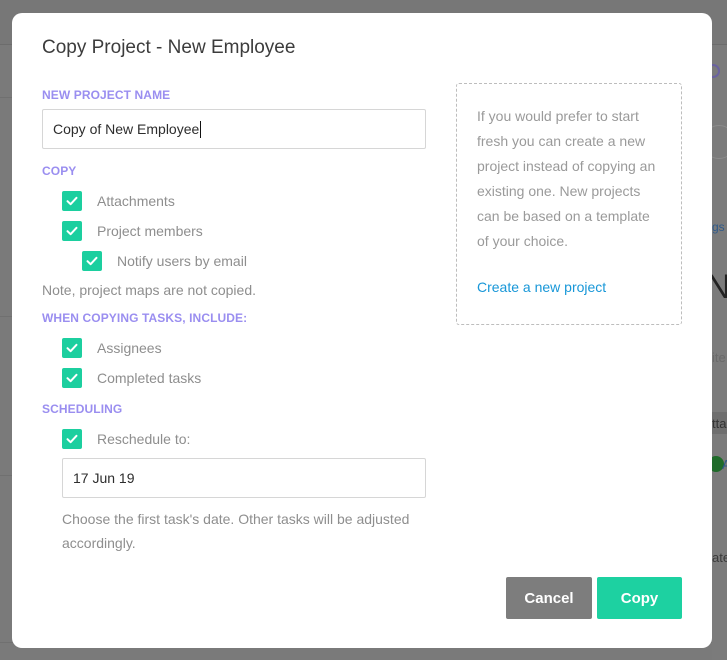 The image size is (727, 660). I want to click on completed-tasks-checkbox, so click(72, 378).